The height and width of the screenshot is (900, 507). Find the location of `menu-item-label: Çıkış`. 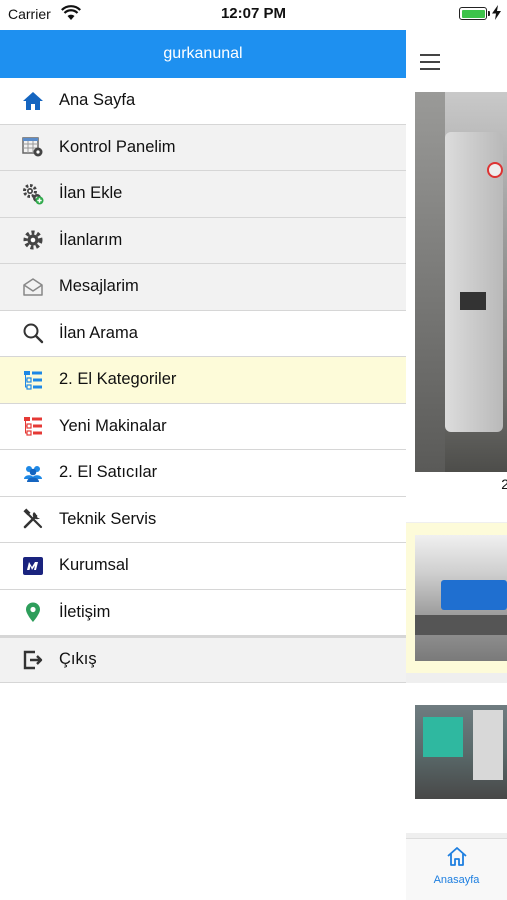

menu-item-label: Çıkış is located at coordinates (78, 659).